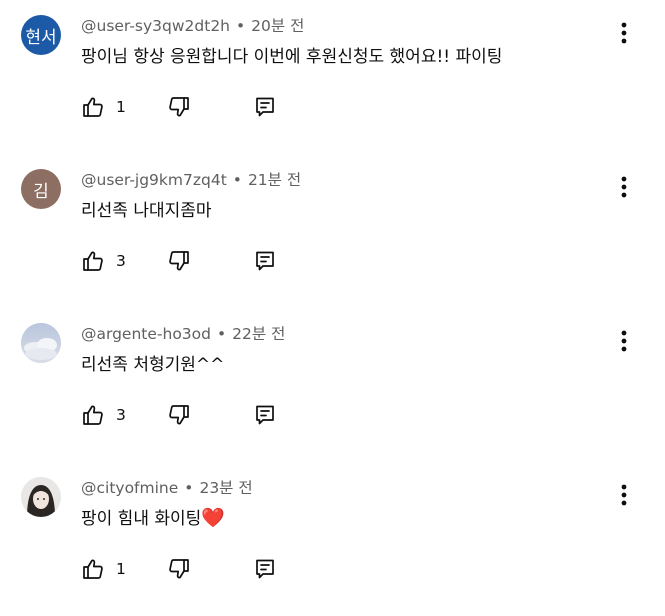  Describe the element at coordinates (277, 26) in the screenshot. I see `comment-time: 20분 전` at that location.